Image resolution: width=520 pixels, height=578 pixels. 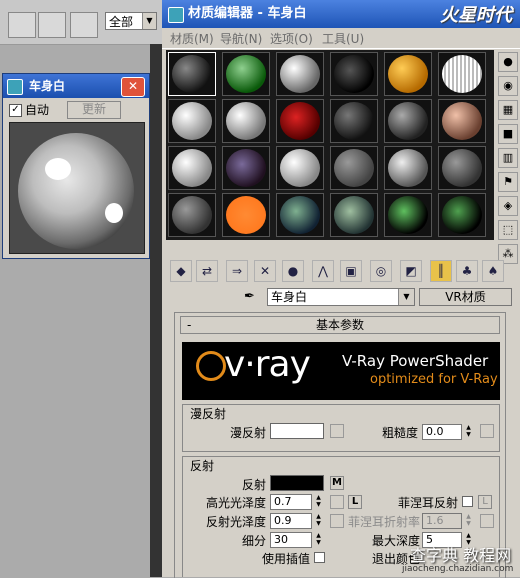 I want to click on assign-material-icon: ⇒, so click(x=237, y=271).